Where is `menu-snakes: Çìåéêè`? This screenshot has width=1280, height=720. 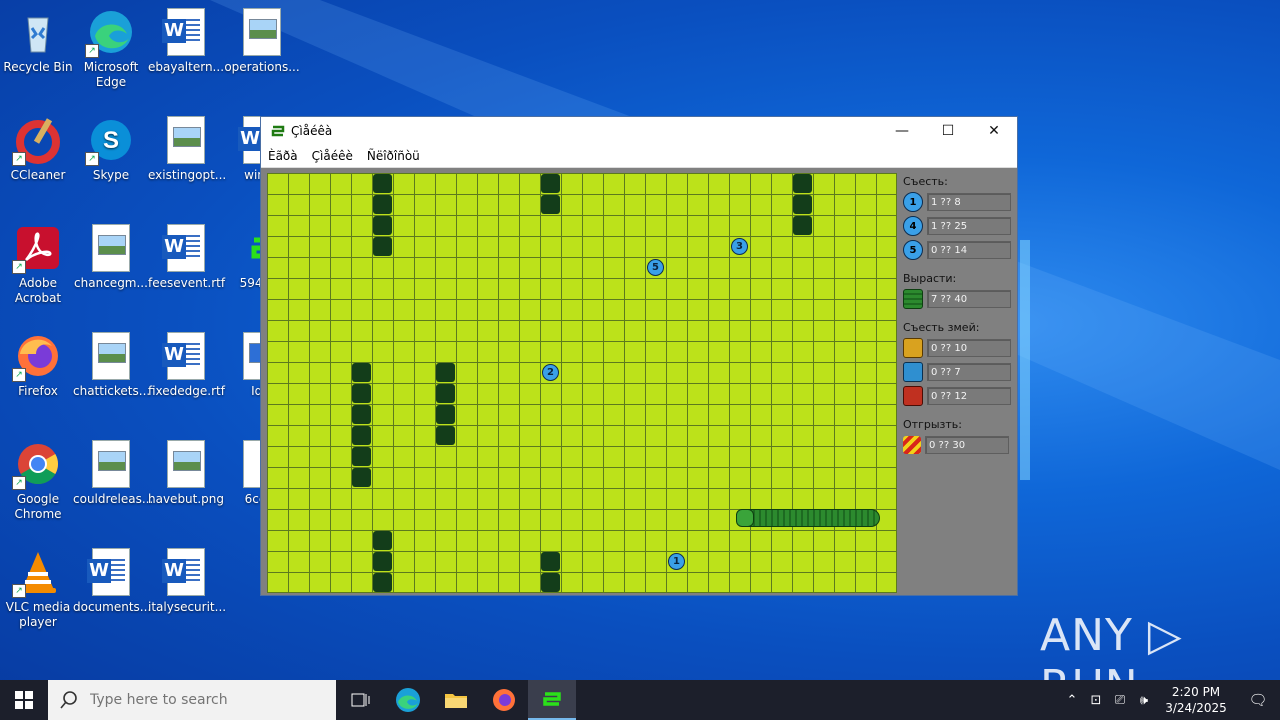 menu-snakes: Çìåéêè is located at coordinates (332, 156).